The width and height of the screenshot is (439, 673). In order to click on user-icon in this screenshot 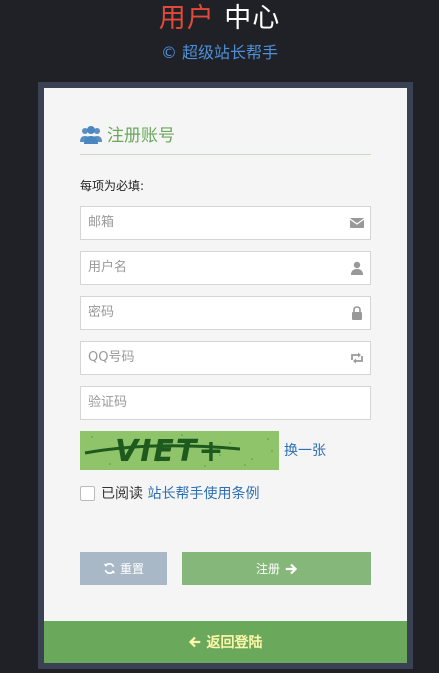, I will do `click(357, 268)`.